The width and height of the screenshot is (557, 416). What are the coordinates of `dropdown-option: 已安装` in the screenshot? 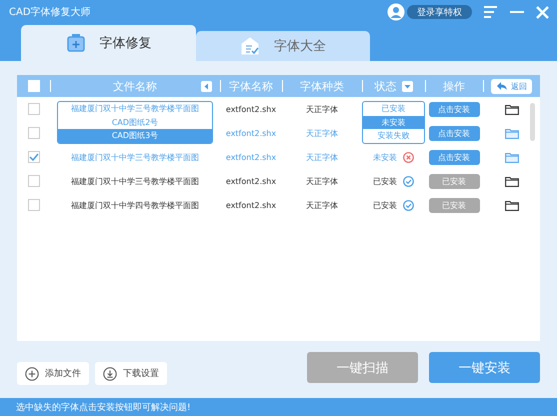 It's located at (393, 109).